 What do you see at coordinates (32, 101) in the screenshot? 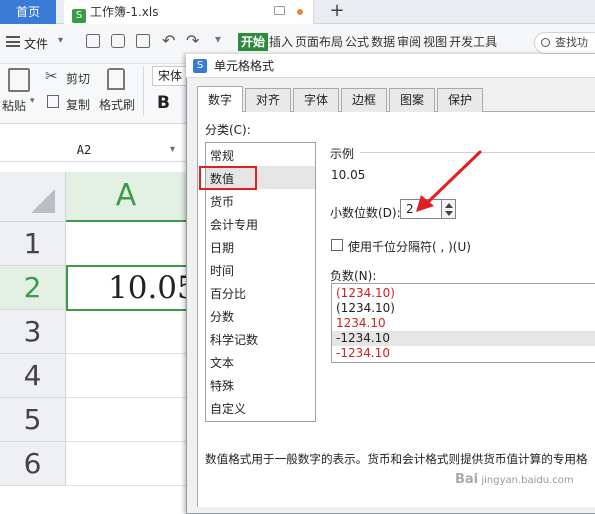
I see `paste-chevron-icon: ▾` at bounding box center [32, 101].